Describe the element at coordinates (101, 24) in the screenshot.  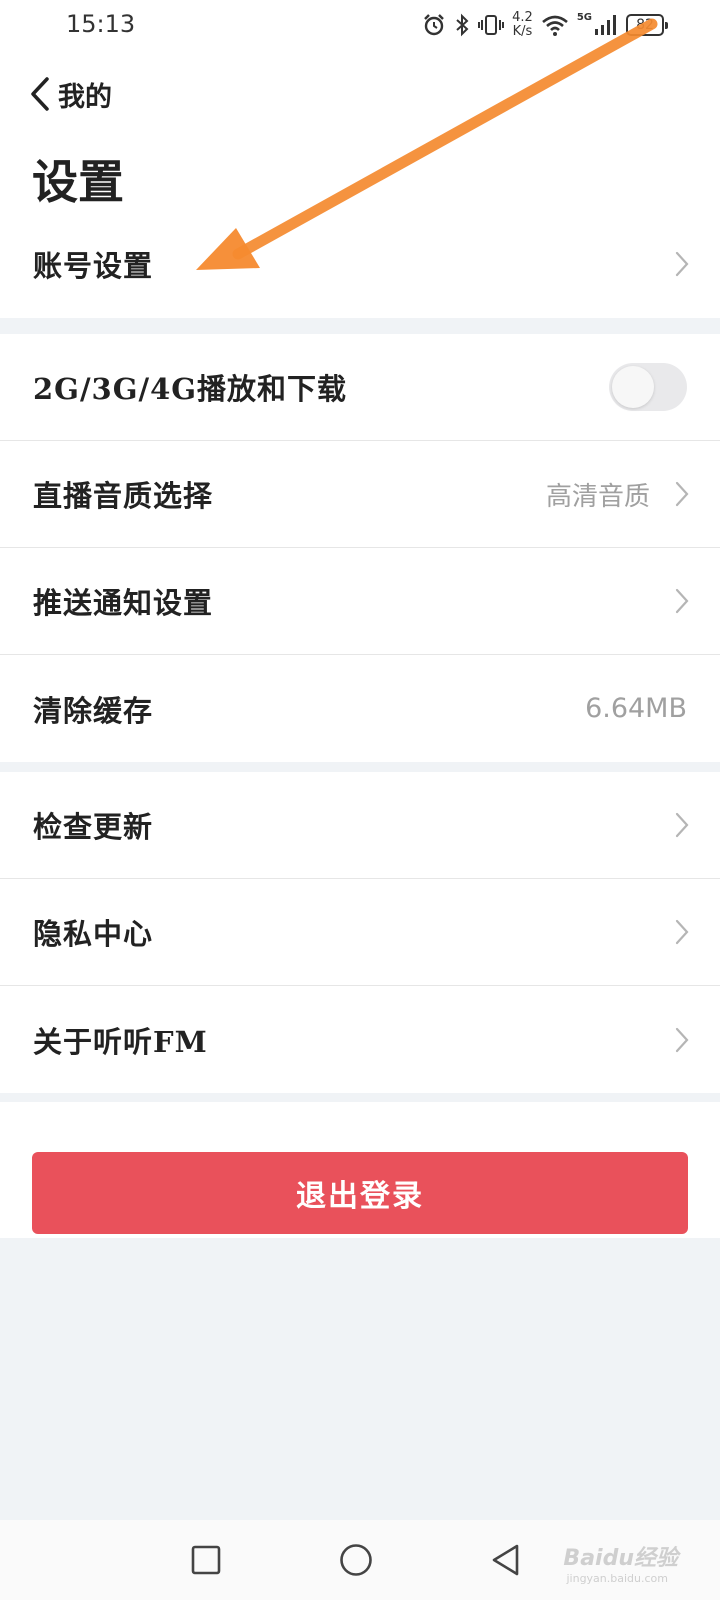
I see `status-time: 15:13` at that location.